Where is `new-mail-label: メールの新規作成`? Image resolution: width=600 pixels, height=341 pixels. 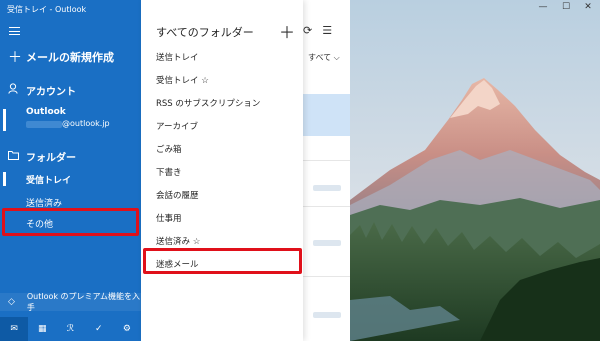 new-mail-label: メールの新規作成 is located at coordinates (70, 57).